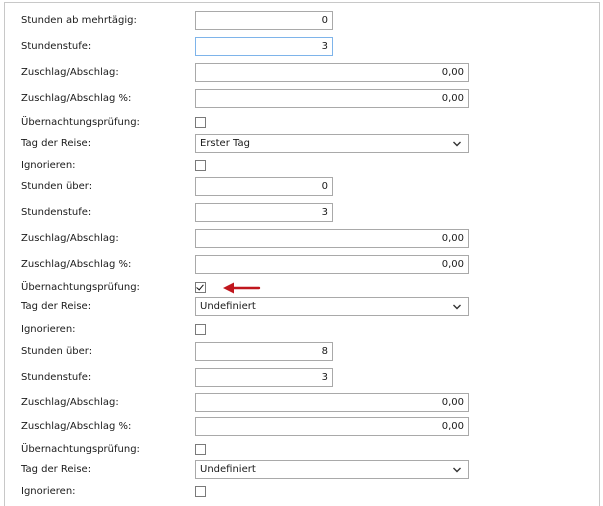 The width and height of the screenshot is (603, 506). Describe the element at coordinates (264, 20) in the screenshot. I see `stunden-ab-mehrtaegig-input: 0` at that location.